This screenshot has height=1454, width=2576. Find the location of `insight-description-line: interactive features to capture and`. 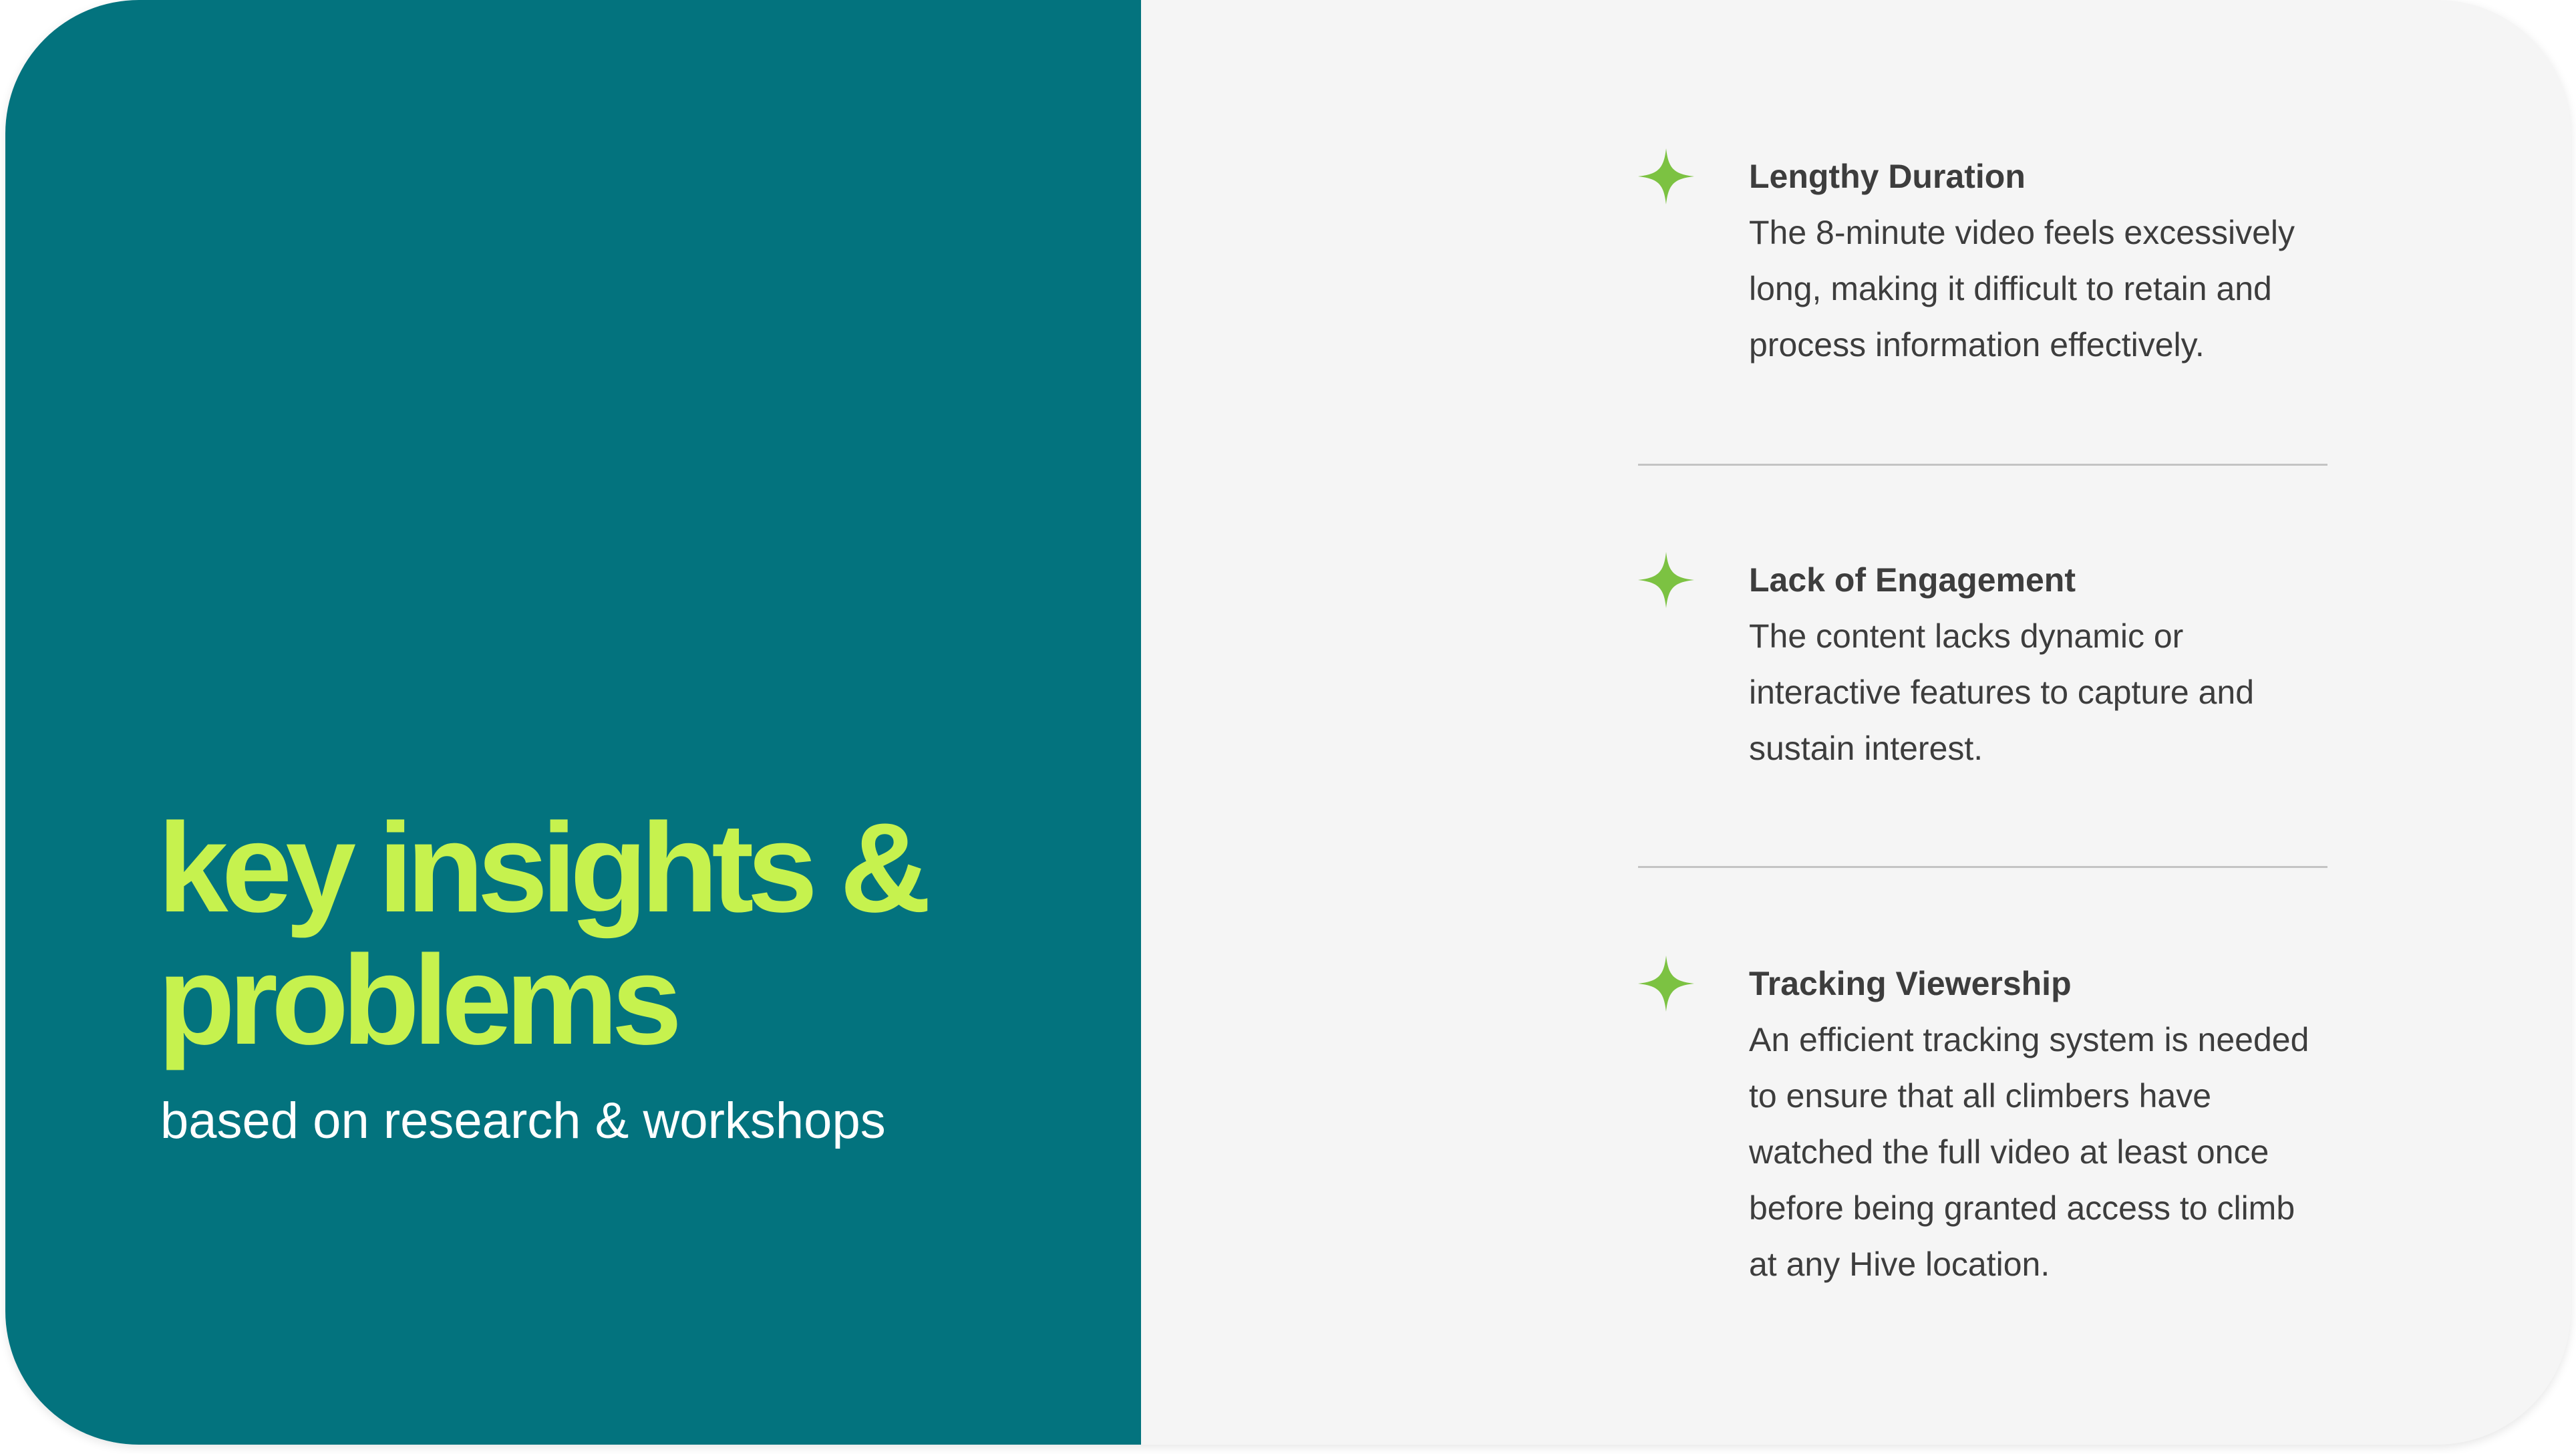

insight-description-line: interactive features to capture and is located at coordinates (2002, 692).